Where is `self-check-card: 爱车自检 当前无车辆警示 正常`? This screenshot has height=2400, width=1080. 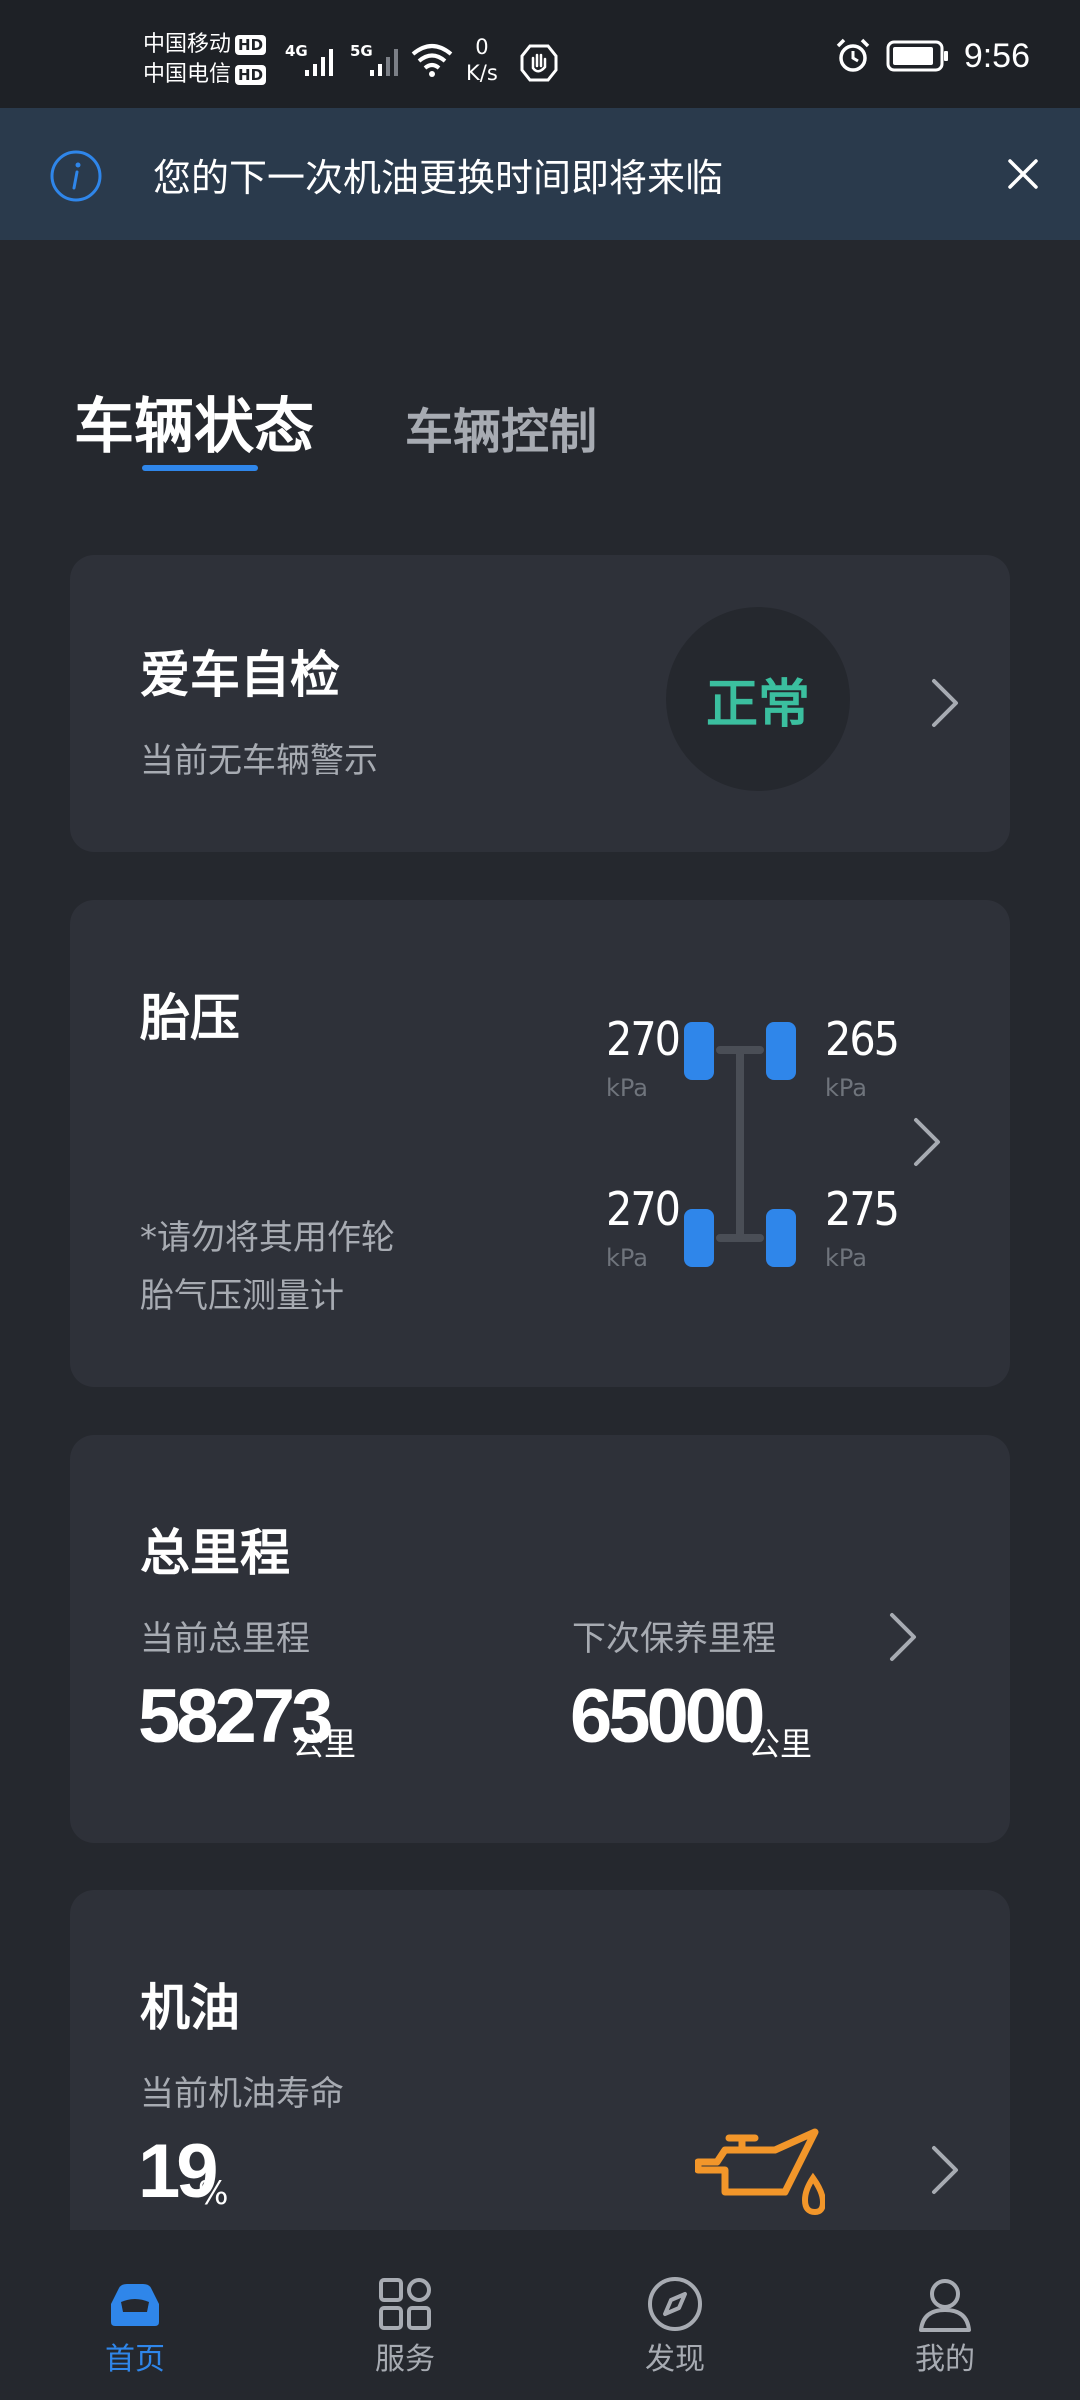 self-check-card: 爱车自检 当前无车辆警示 正常 is located at coordinates (540, 703).